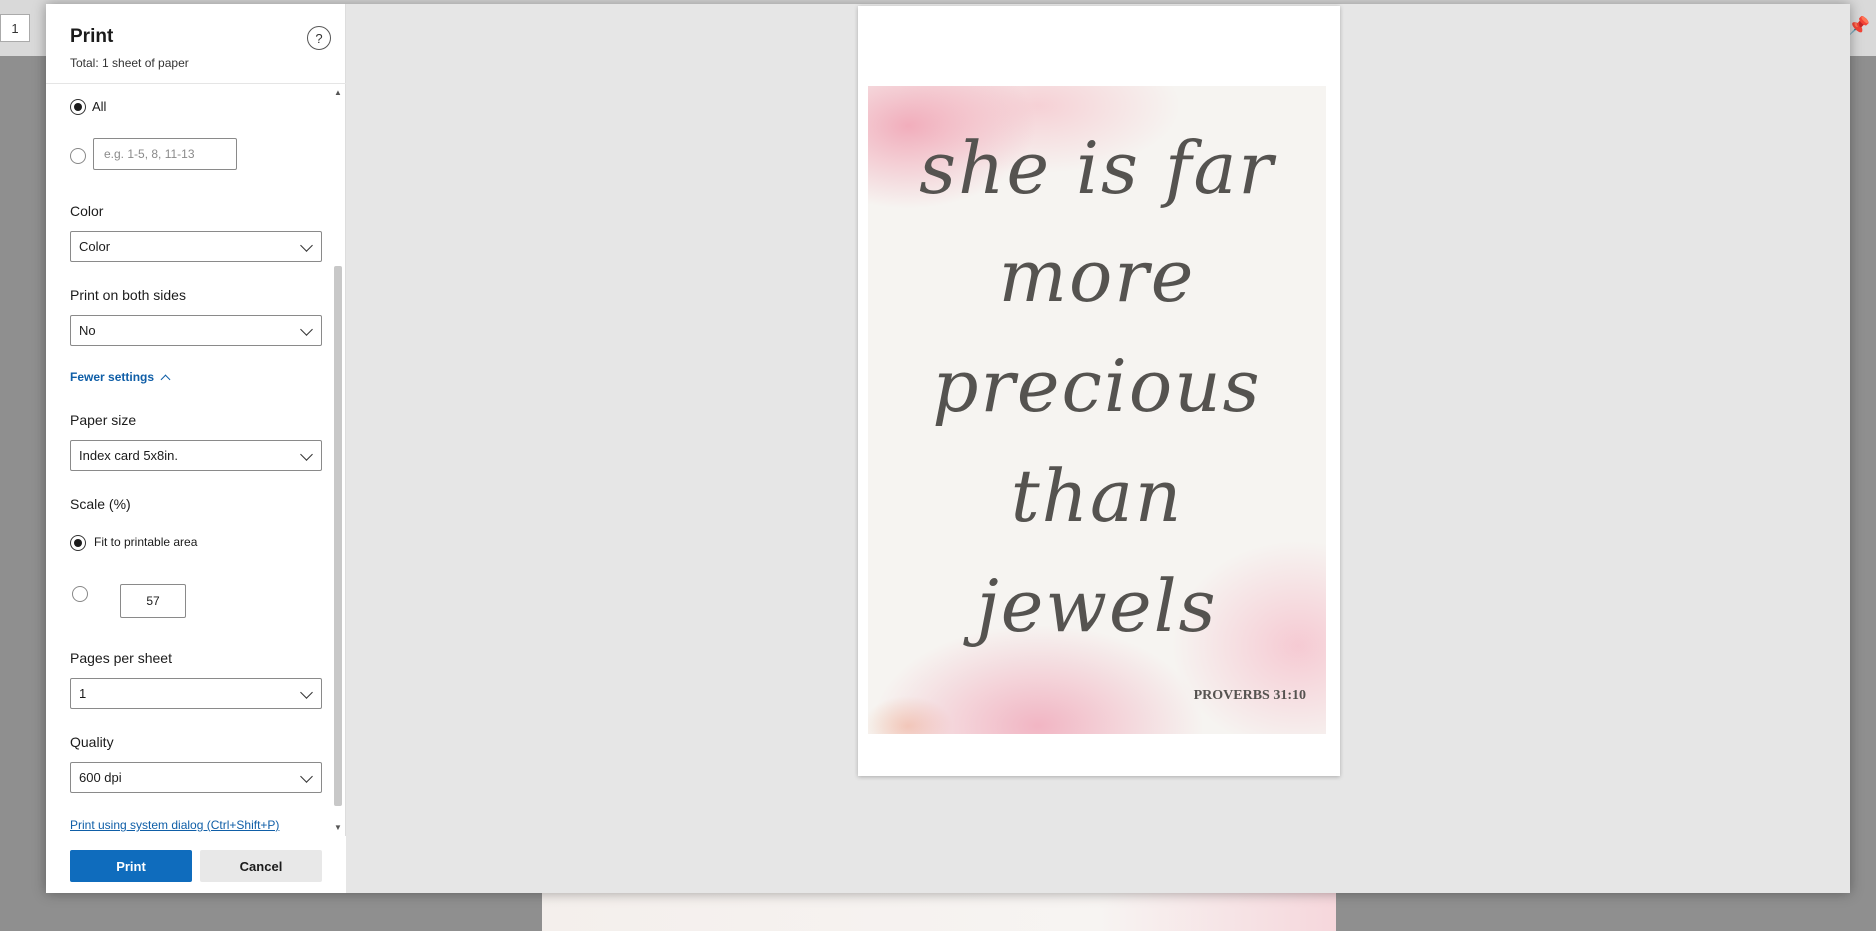  I want to click on quote-line-3: precious, so click(1097, 386).